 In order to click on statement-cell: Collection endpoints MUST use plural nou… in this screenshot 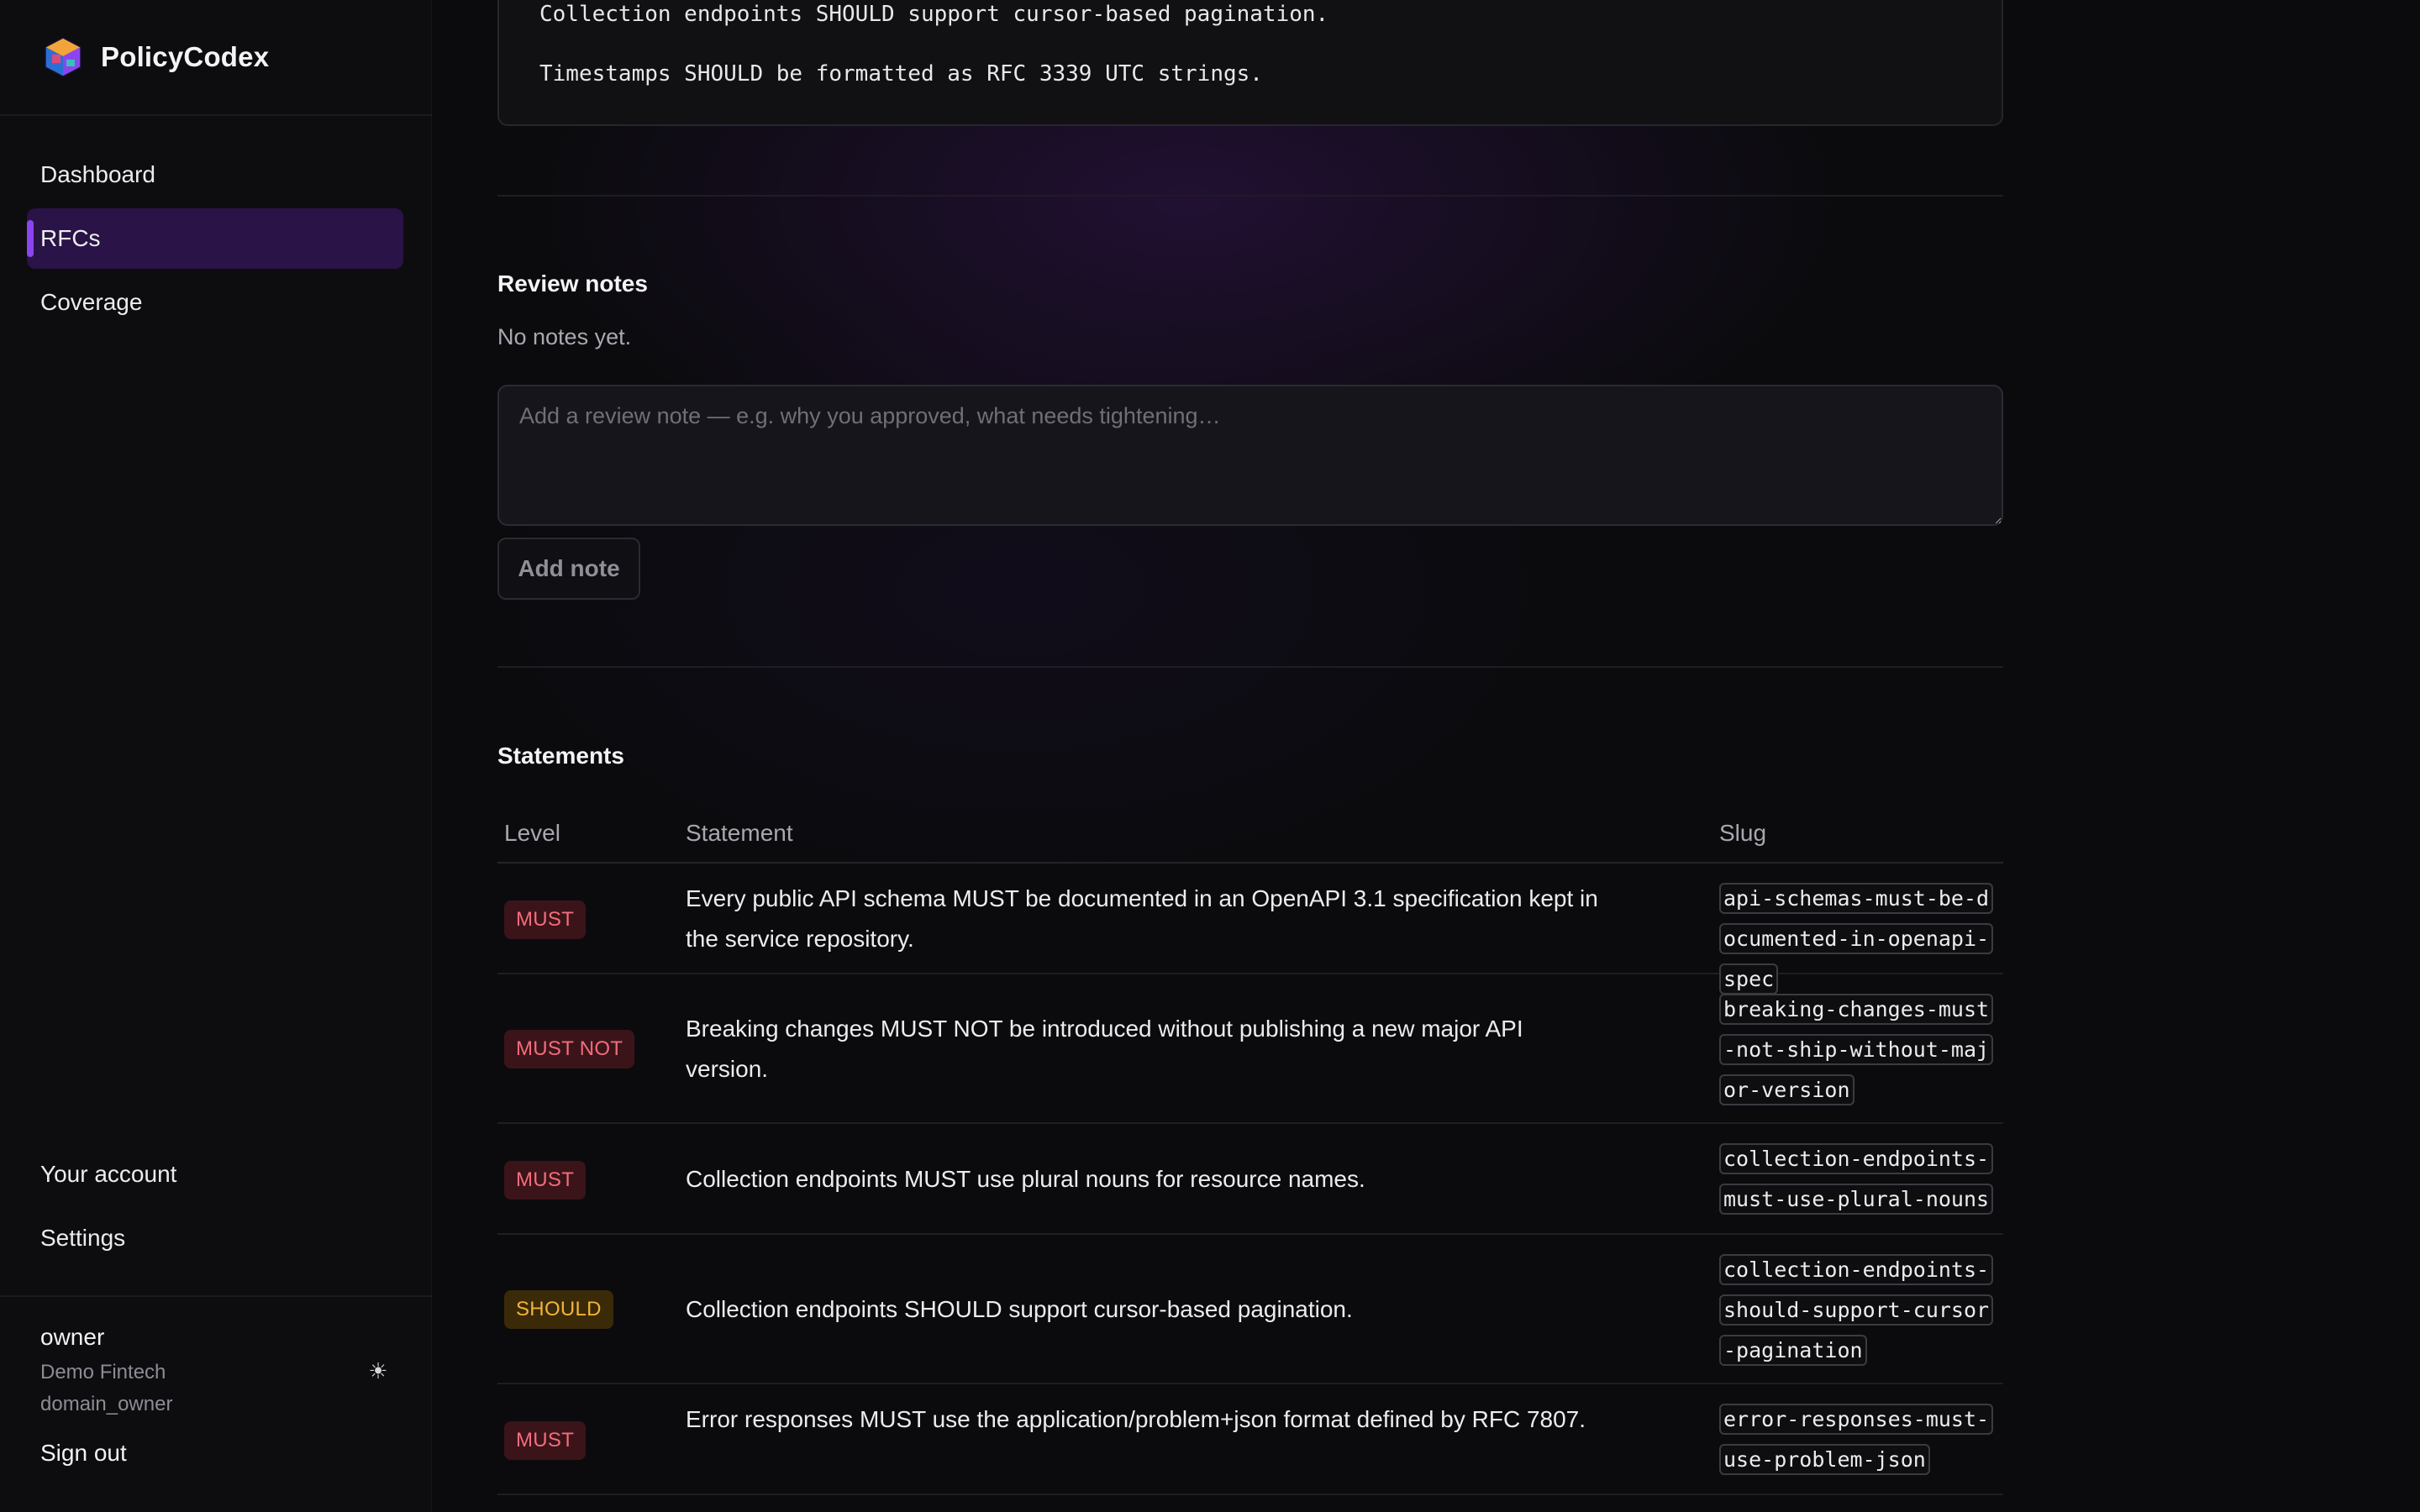, I will do `click(1025, 1179)`.